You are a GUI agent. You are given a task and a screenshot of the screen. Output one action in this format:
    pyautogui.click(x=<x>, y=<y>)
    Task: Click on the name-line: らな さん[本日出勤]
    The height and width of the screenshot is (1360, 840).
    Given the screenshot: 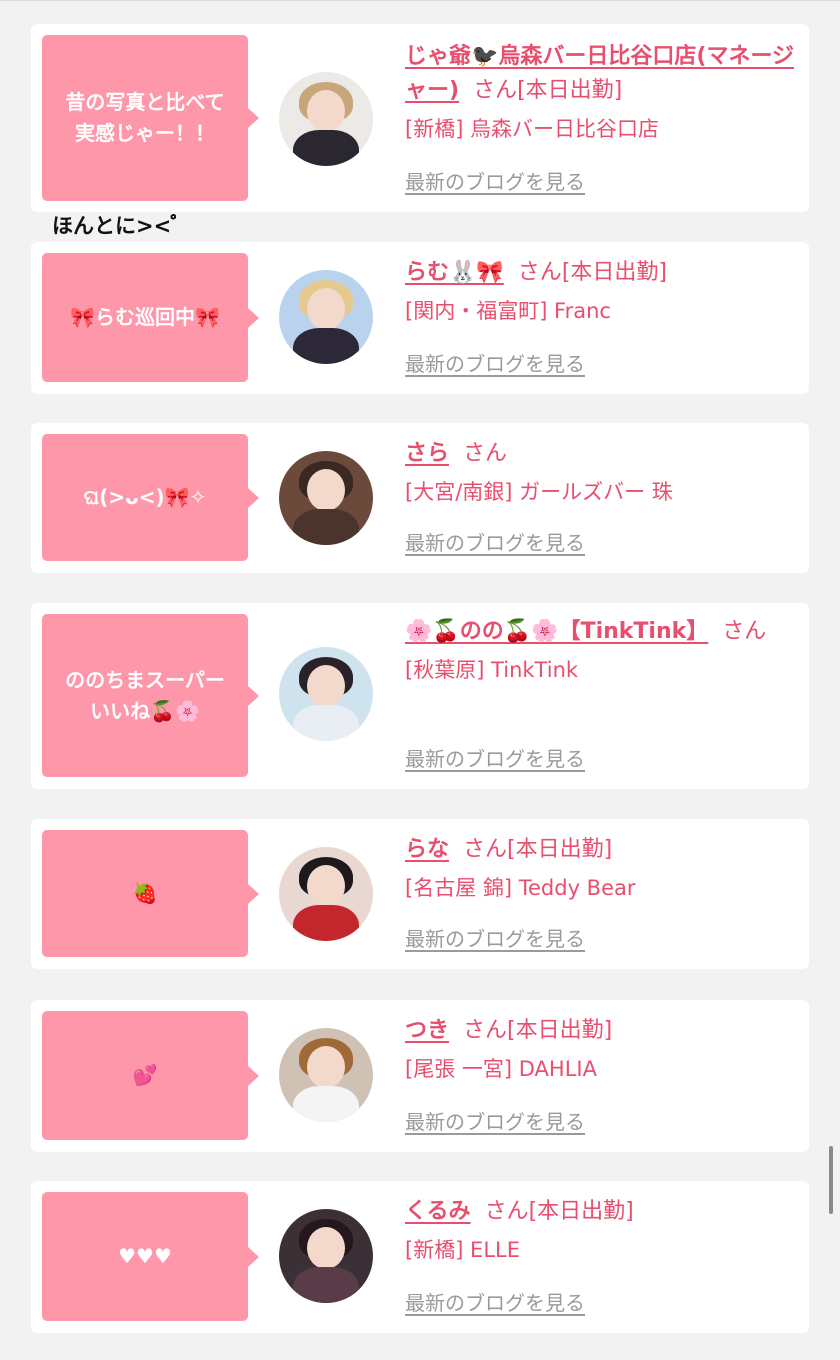 What is the action you would take?
    pyautogui.click(x=602, y=850)
    